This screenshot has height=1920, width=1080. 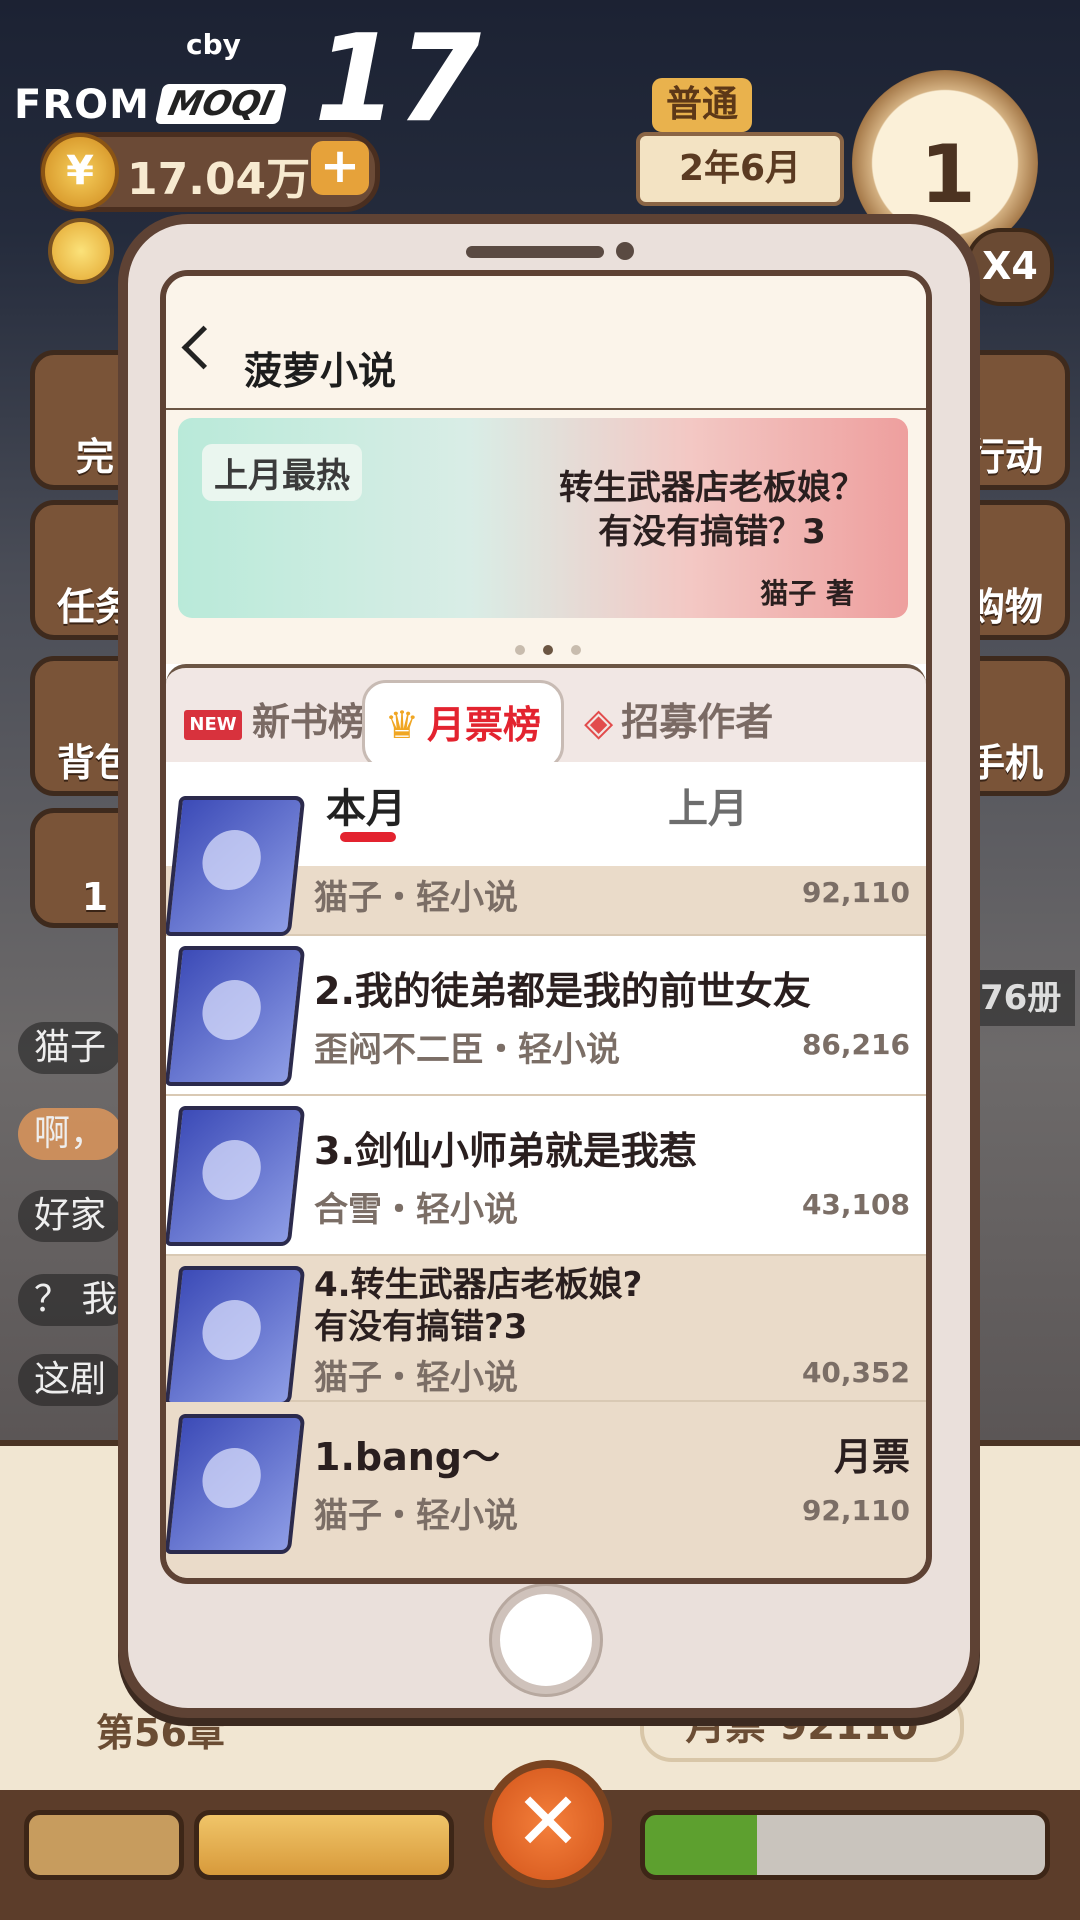 I want to click on handshake-icon: ◈, so click(x=599, y=722).